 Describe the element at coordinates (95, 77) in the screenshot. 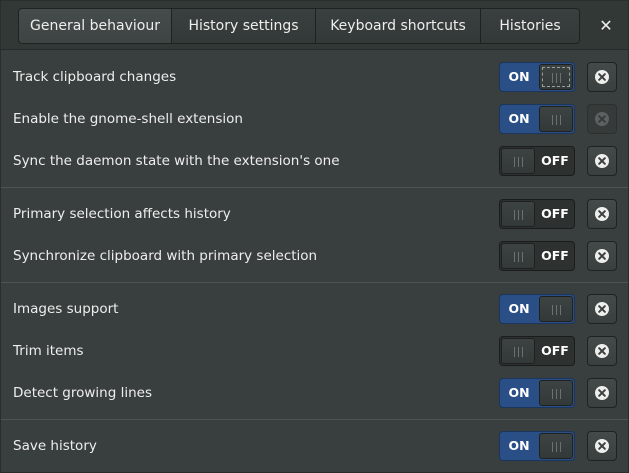

I see `setting-label: Track clipboard changes` at that location.